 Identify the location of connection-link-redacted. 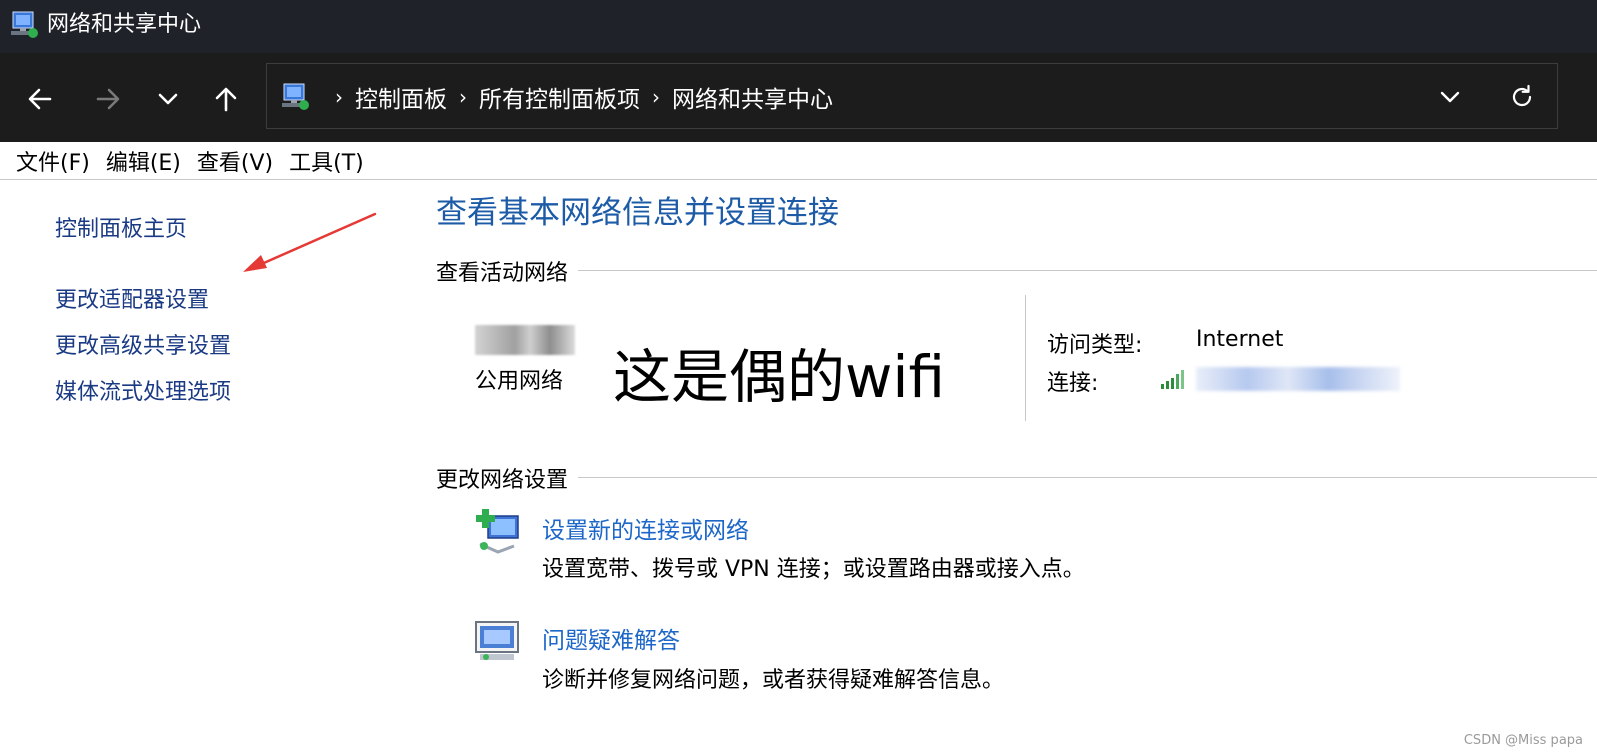
(1298, 379).